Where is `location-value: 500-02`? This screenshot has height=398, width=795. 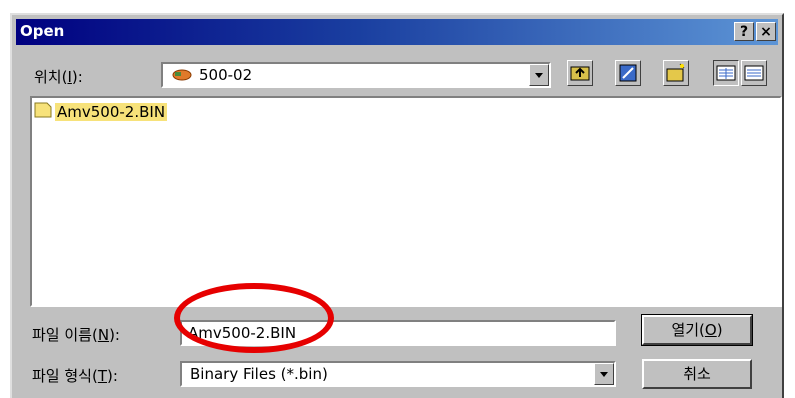 location-value: 500-02 is located at coordinates (226, 75).